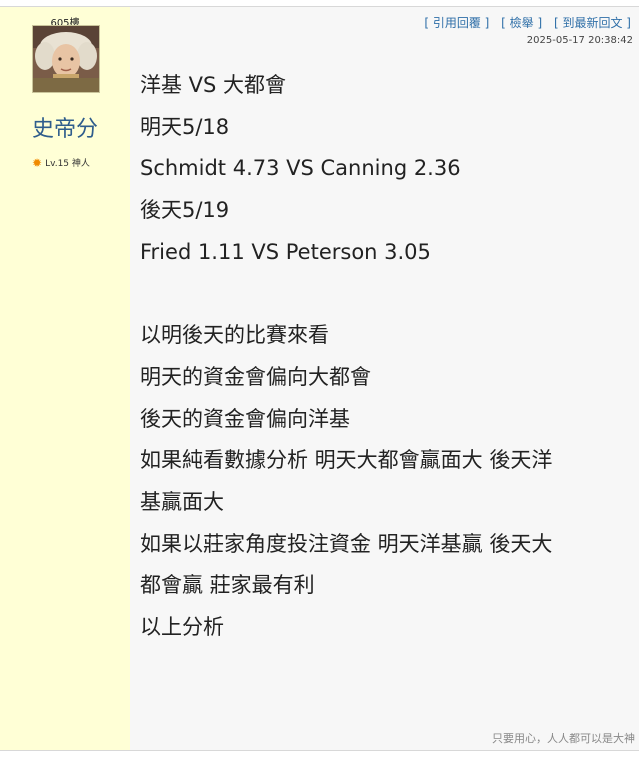  I want to click on report-link: [ 檢舉 ], so click(521, 23).